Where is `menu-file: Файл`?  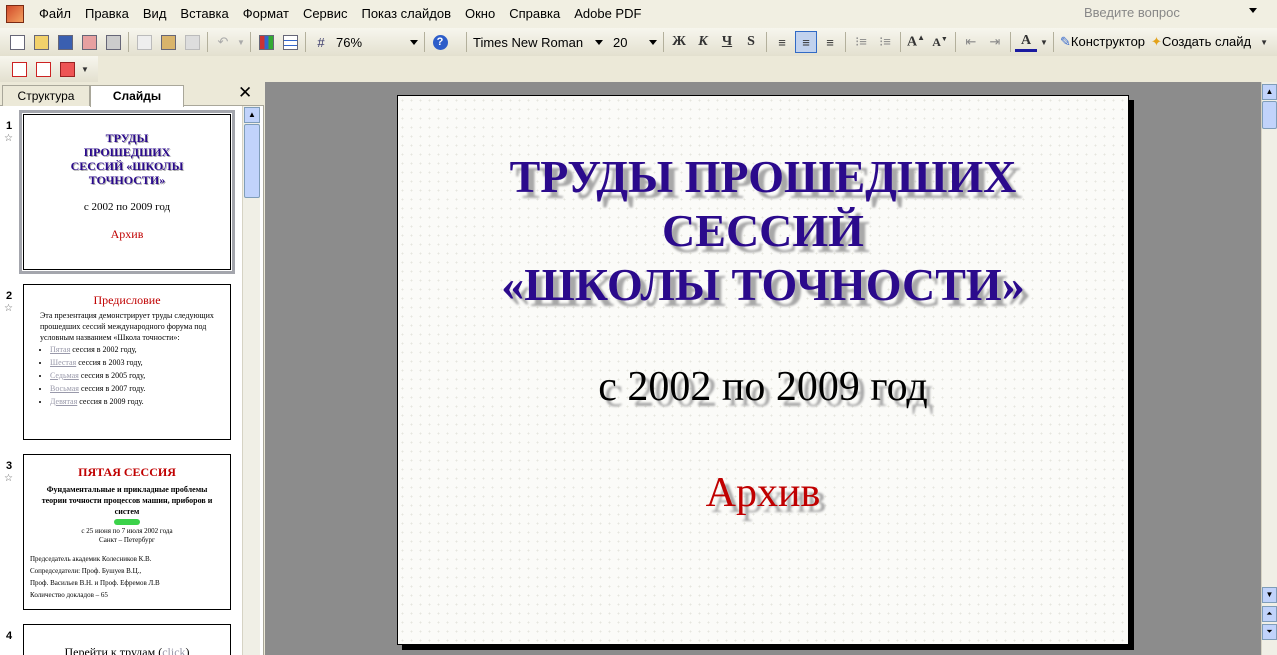 menu-file: Файл is located at coordinates (55, 14).